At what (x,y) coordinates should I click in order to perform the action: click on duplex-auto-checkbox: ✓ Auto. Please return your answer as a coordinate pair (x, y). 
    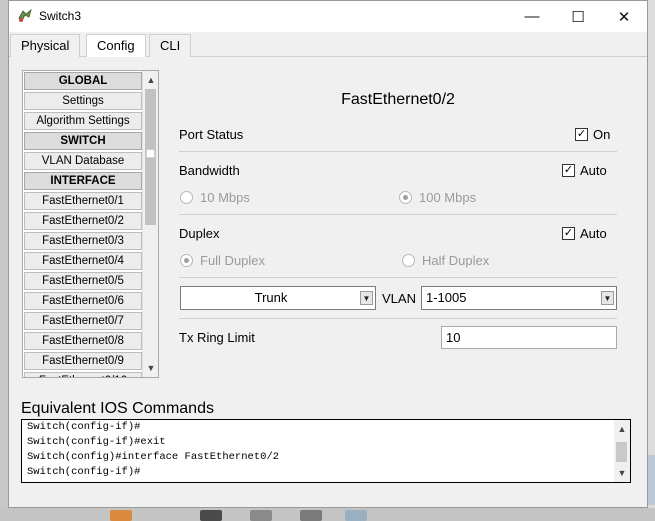
    Looking at the image, I should click on (584, 233).